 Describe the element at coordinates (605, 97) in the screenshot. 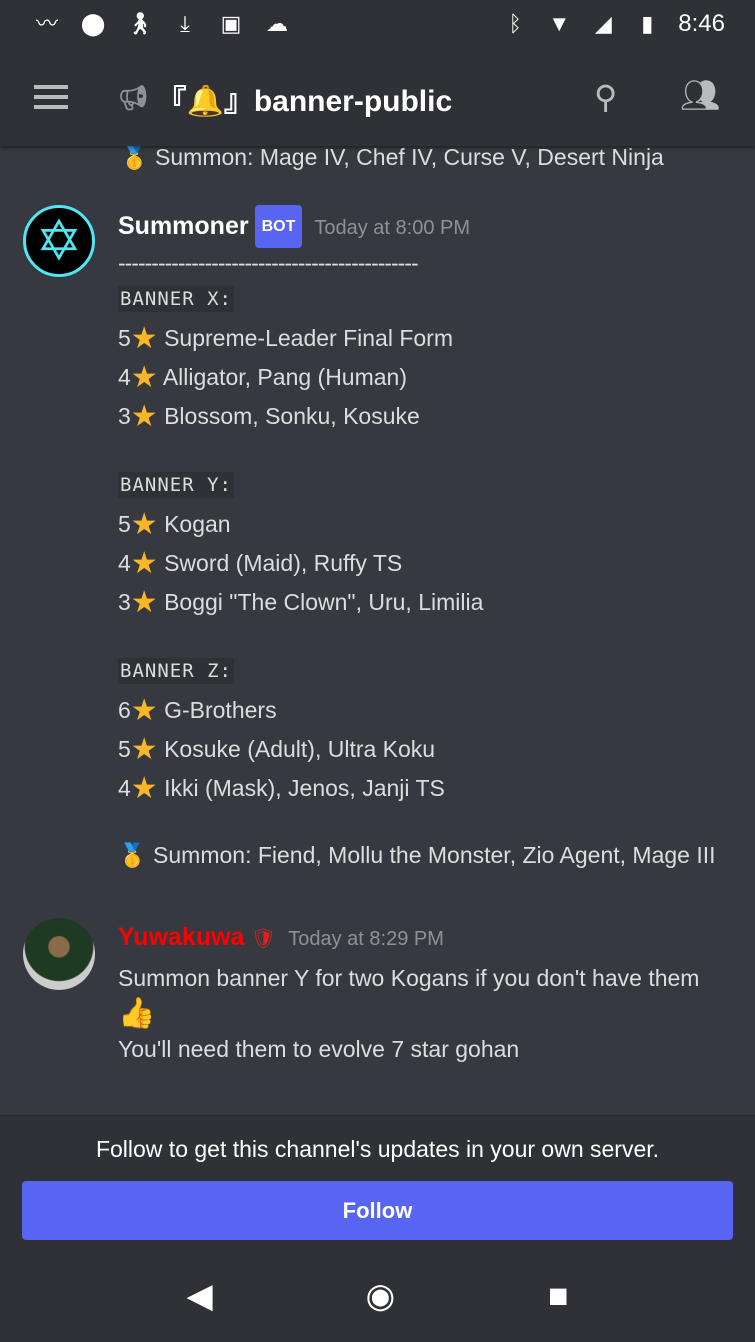

I see `search-icon: ⚲` at that location.